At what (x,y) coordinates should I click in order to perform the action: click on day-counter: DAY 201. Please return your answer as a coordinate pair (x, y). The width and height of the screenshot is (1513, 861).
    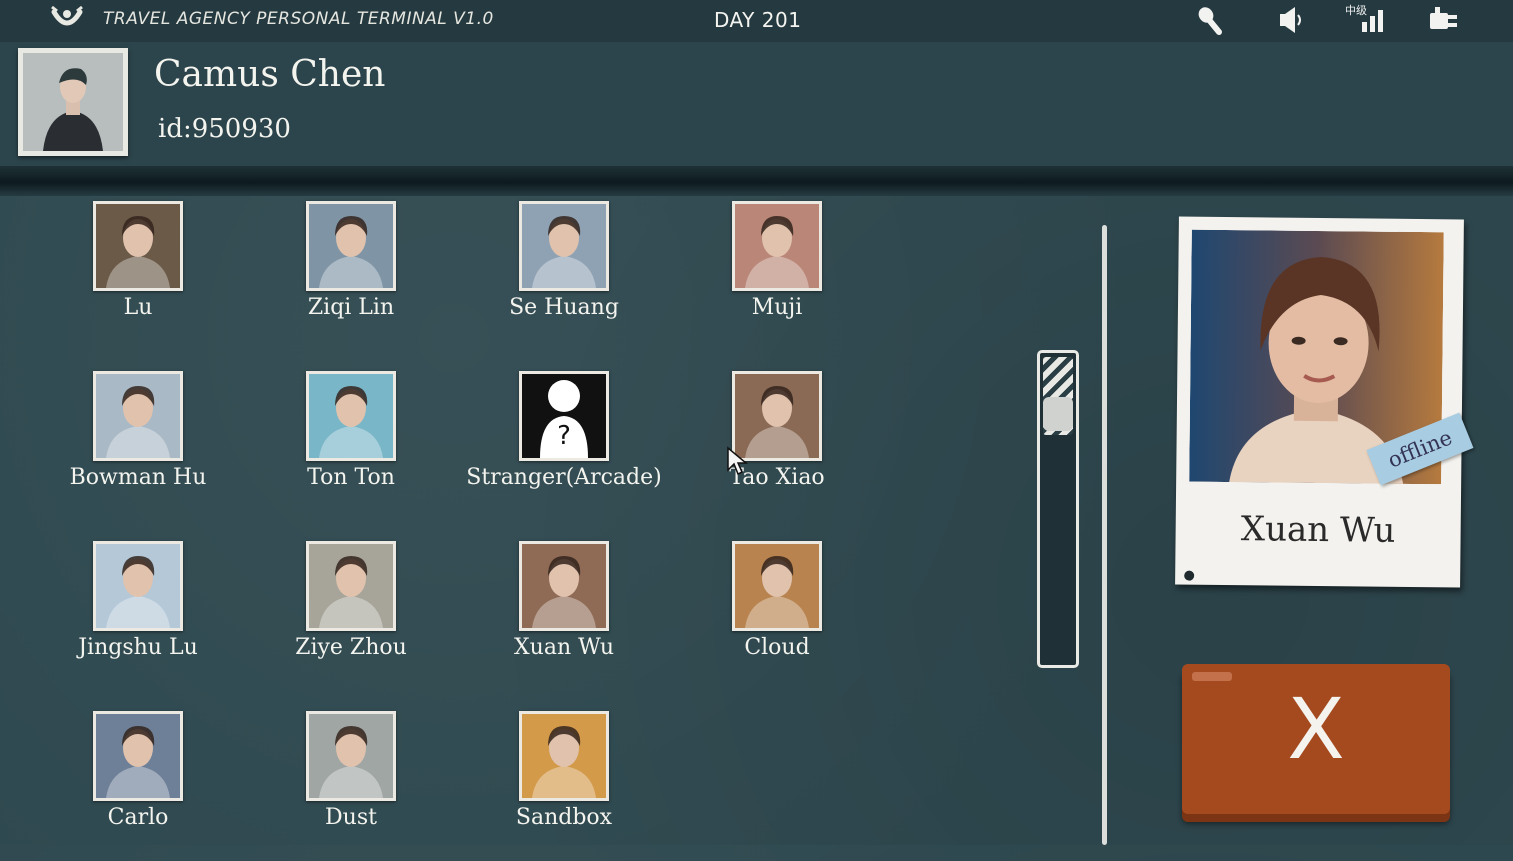
    Looking at the image, I should click on (758, 20).